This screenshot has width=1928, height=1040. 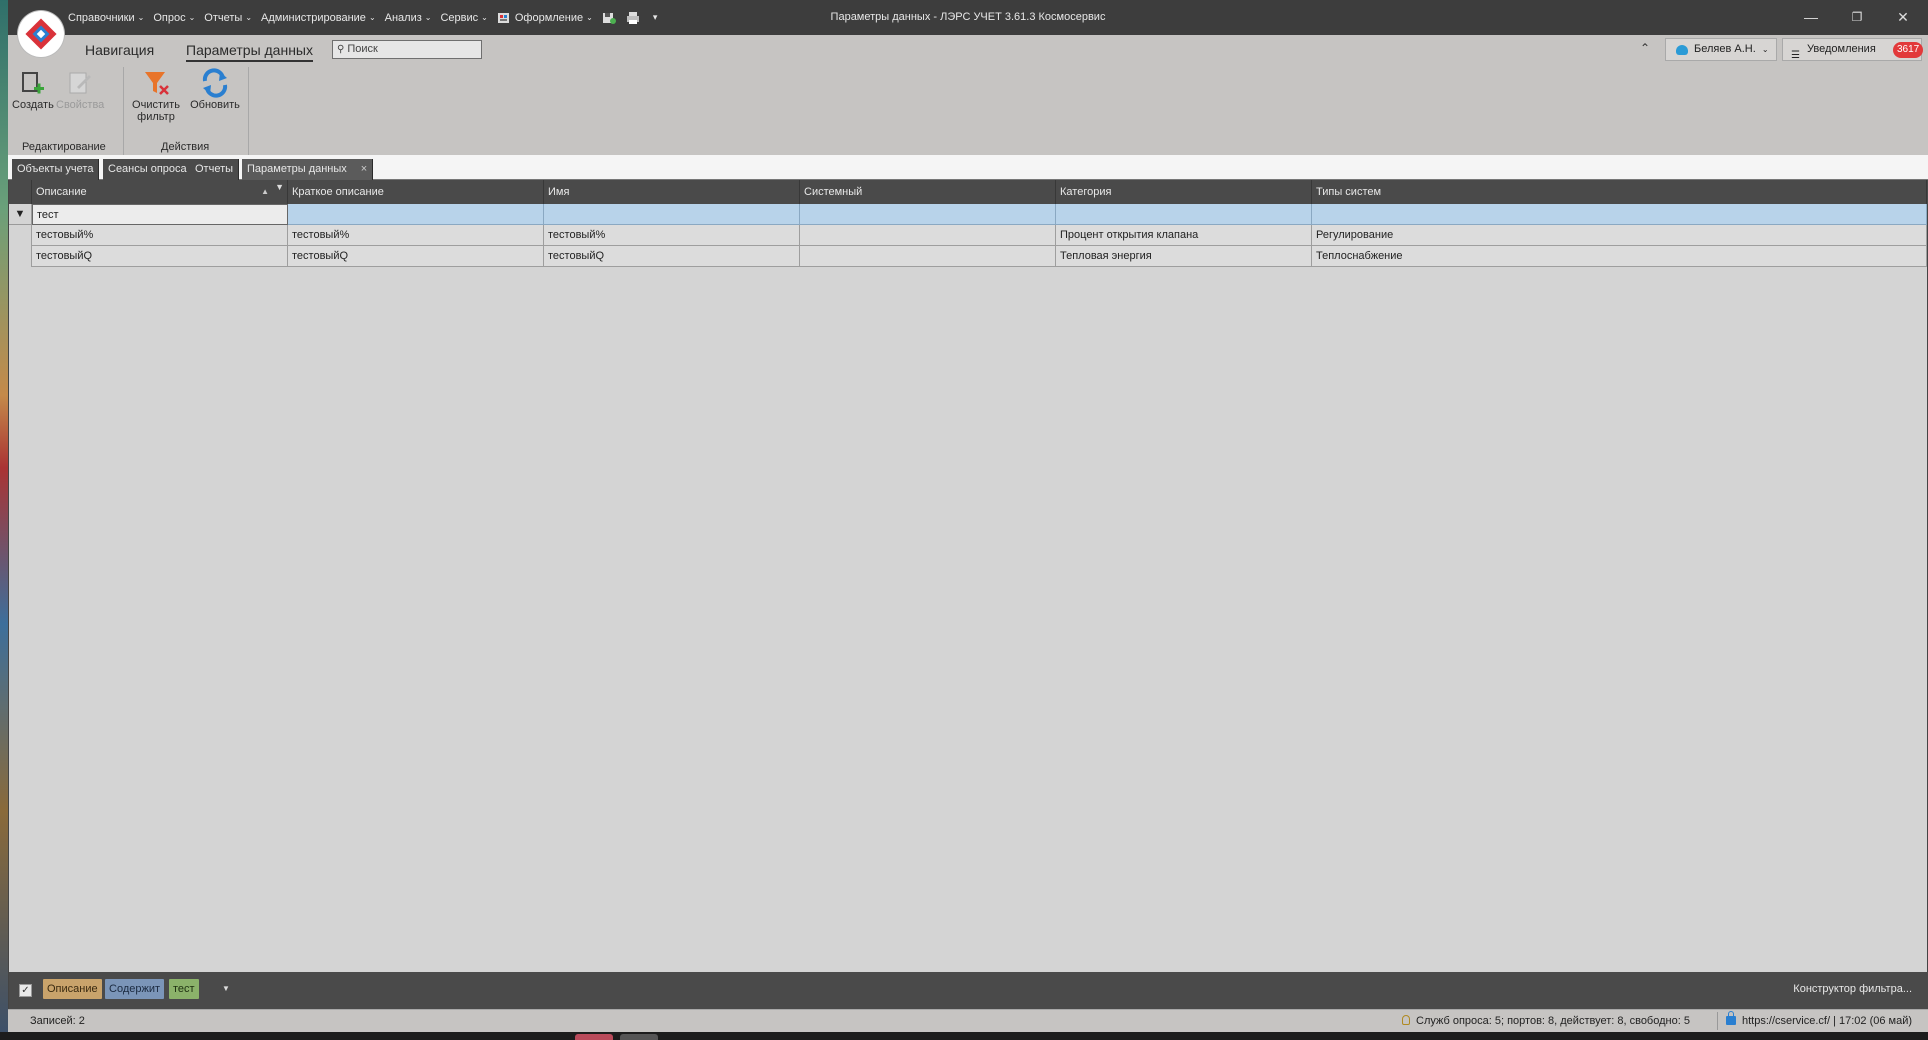 What do you see at coordinates (1645, 48) in the screenshot?
I see `collapse-ribbon-icon: ⌃` at bounding box center [1645, 48].